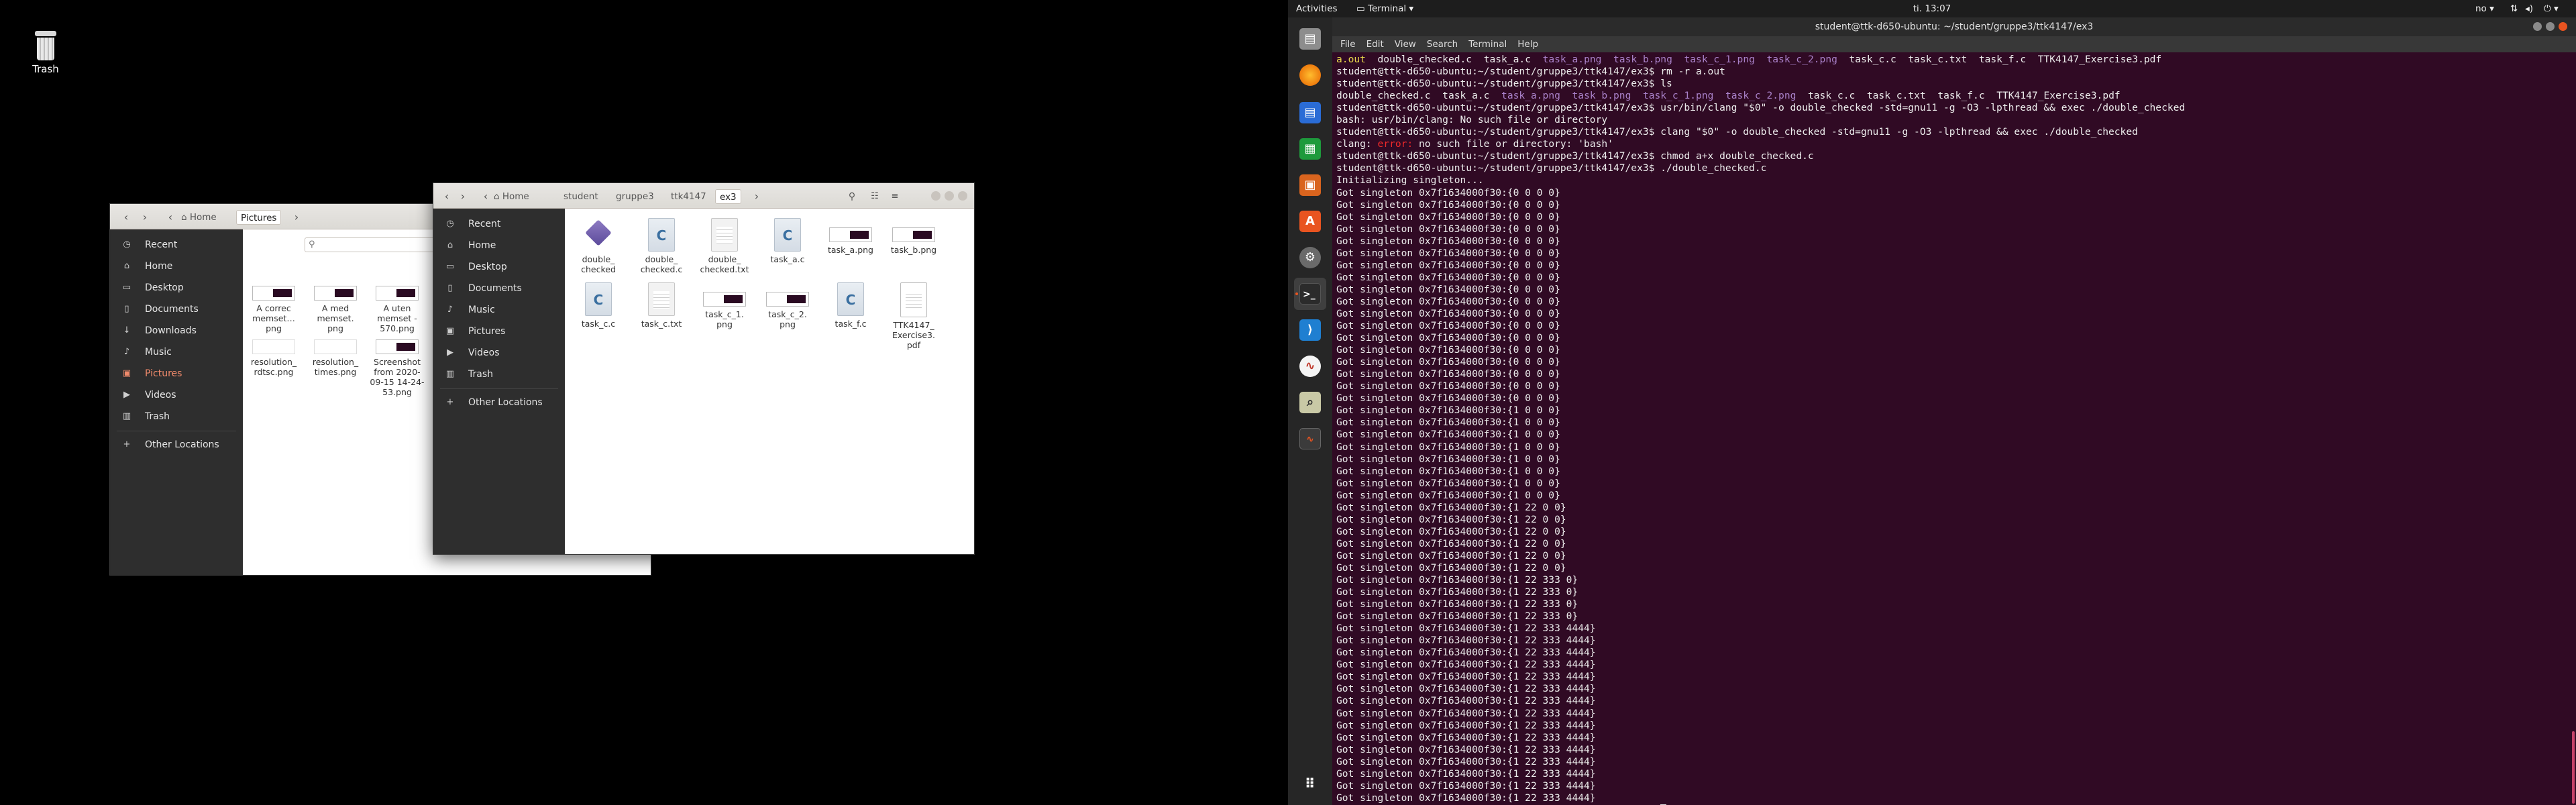  Describe the element at coordinates (176, 331) in the screenshot. I see `sidebar-item-downloads: ↓ Downloads` at that location.